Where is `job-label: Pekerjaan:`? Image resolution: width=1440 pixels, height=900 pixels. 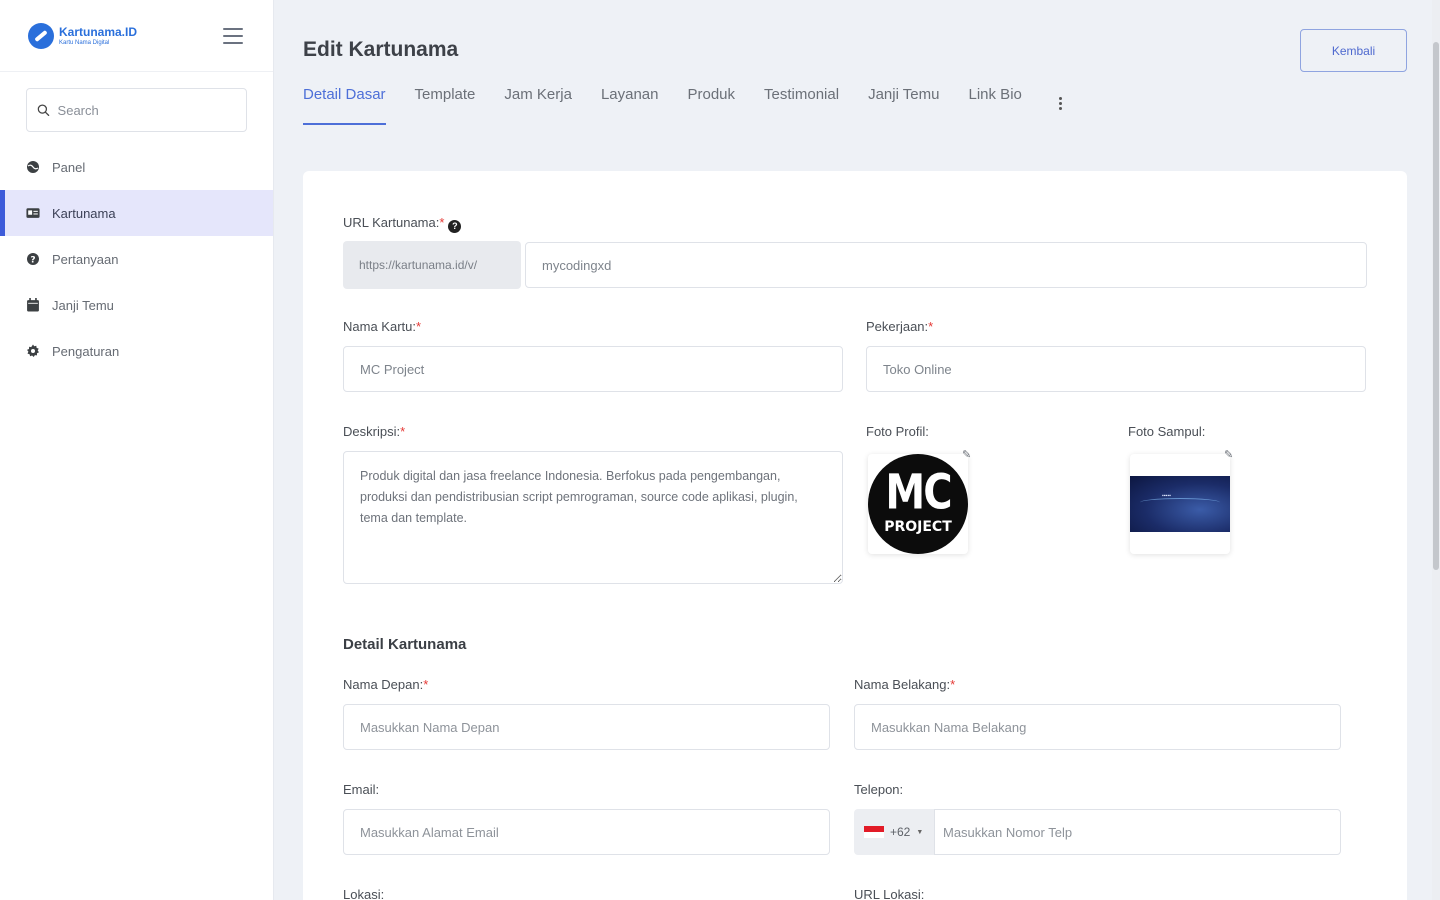
job-label: Pekerjaan: is located at coordinates (897, 326).